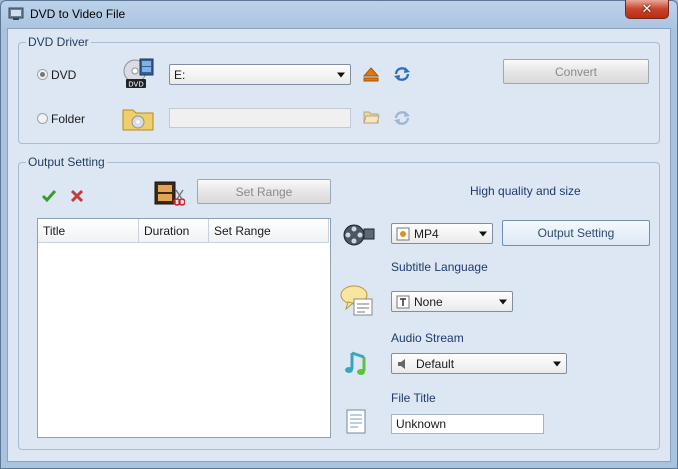 The height and width of the screenshot is (469, 678). Describe the element at coordinates (338, 14) in the screenshot. I see `title-bar: DVD to Video File ✕` at that location.